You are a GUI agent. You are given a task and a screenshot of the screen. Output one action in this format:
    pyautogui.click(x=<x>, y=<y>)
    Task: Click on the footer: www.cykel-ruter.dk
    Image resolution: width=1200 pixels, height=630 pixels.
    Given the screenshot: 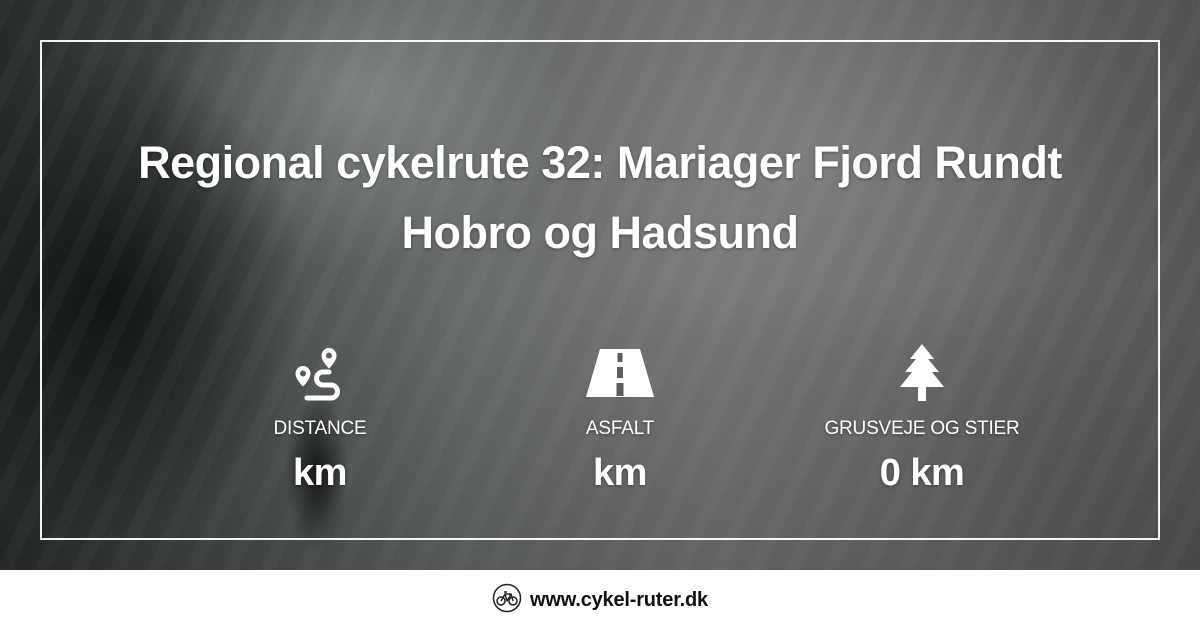 What is the action you would take?
    pyautogui.click(x=600, y=600)
    